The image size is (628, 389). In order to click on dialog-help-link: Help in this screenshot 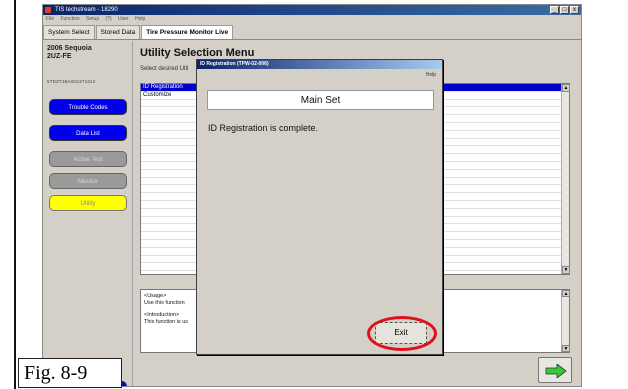, I will do `click(431, 75)`.